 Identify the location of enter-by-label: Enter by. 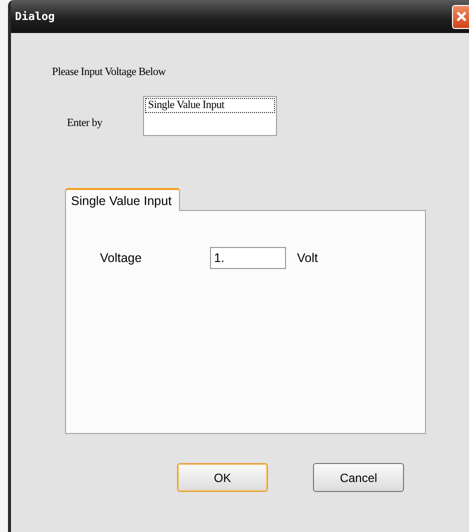
(85, 124).